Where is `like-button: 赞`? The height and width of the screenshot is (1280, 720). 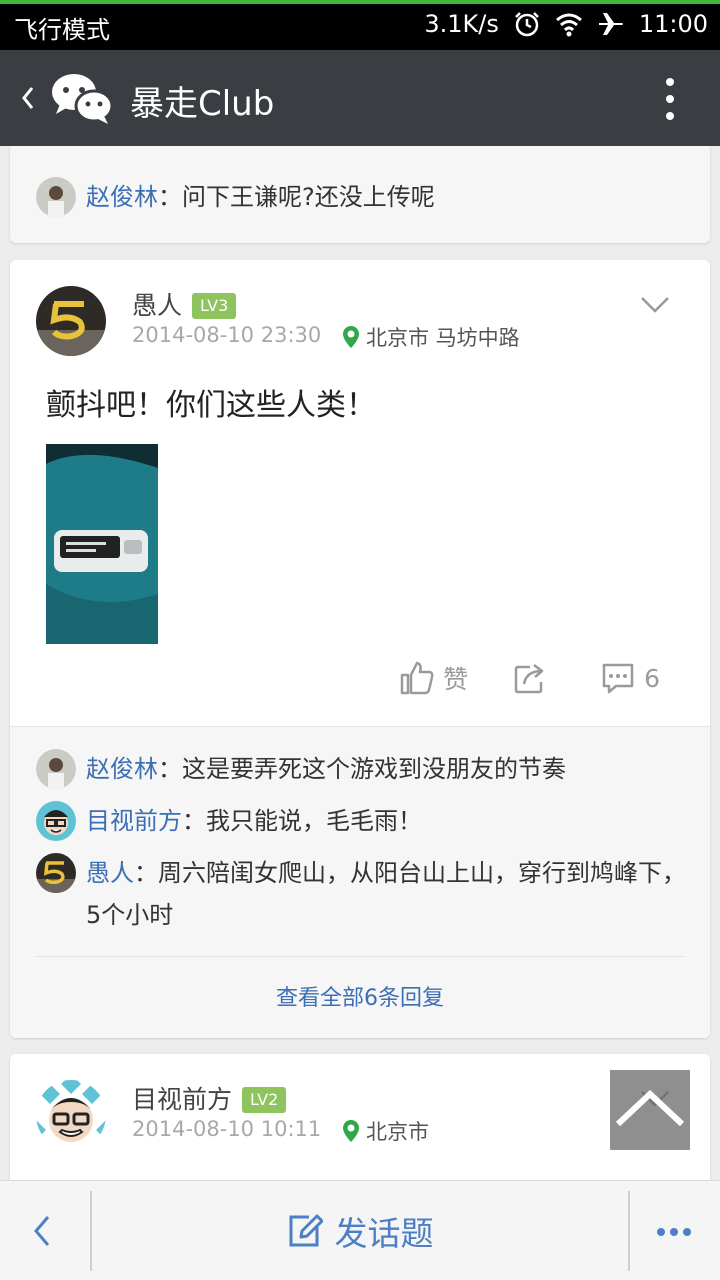 like-button: 赞 is located at coordinates (433, 678).